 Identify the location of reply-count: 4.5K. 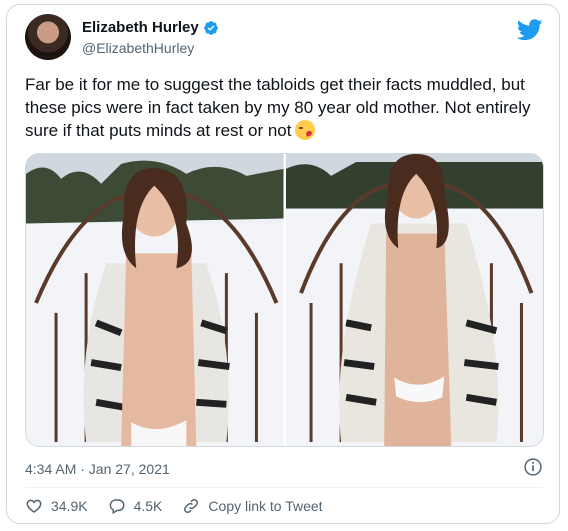
(148, 506).